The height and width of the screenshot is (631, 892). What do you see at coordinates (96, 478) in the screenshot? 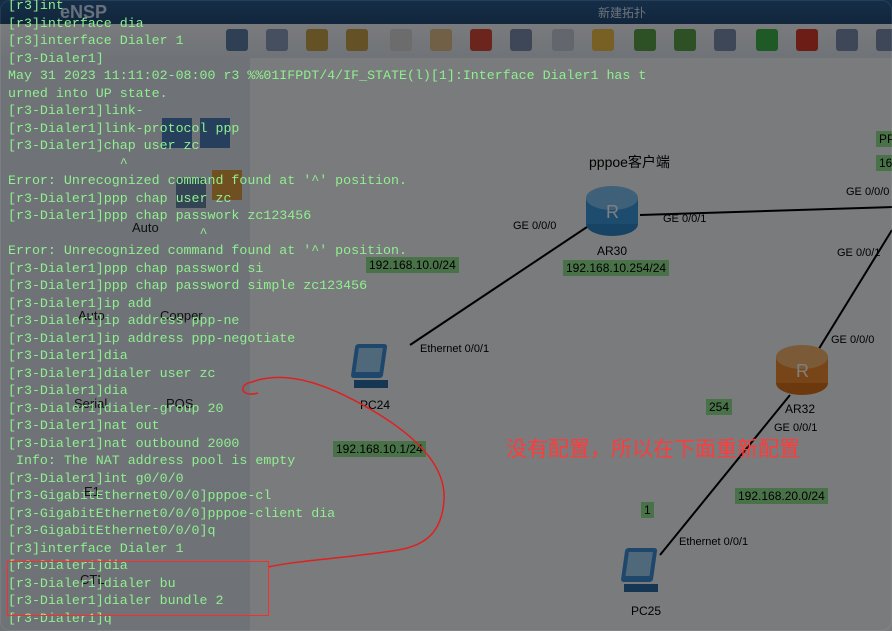
I see `terminal-line: [r3-Dialer1]int g0/0/0` at bounding box center [96, 478].